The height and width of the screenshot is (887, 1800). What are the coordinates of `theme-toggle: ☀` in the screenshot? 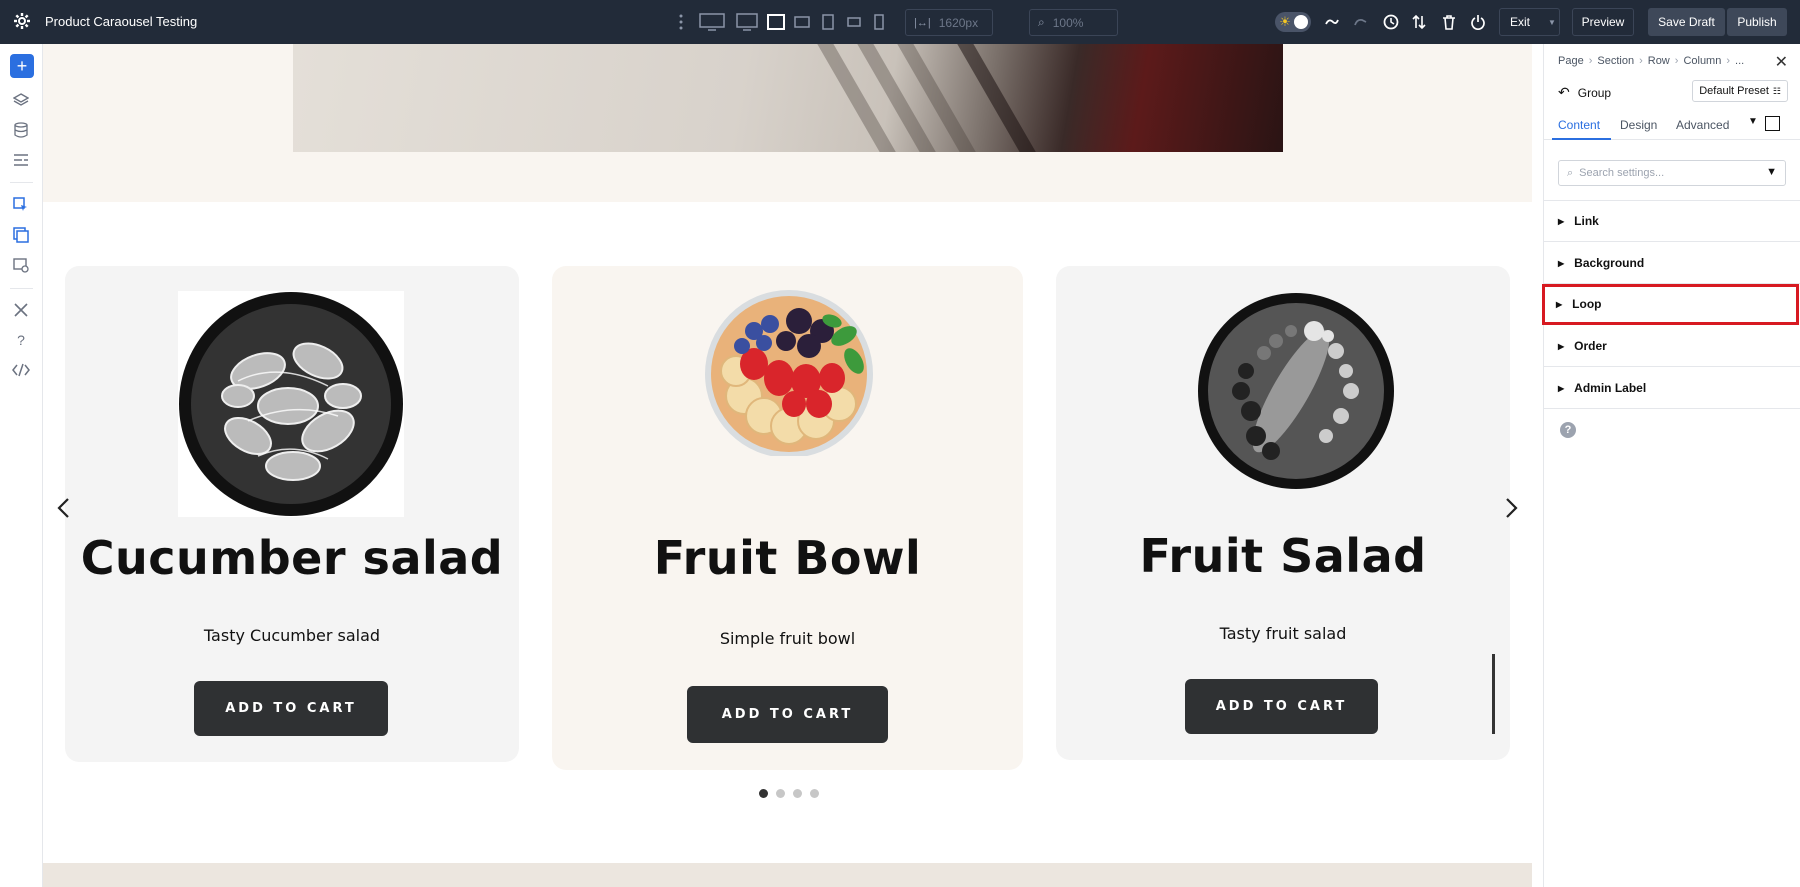 It's located at (1293, 22).